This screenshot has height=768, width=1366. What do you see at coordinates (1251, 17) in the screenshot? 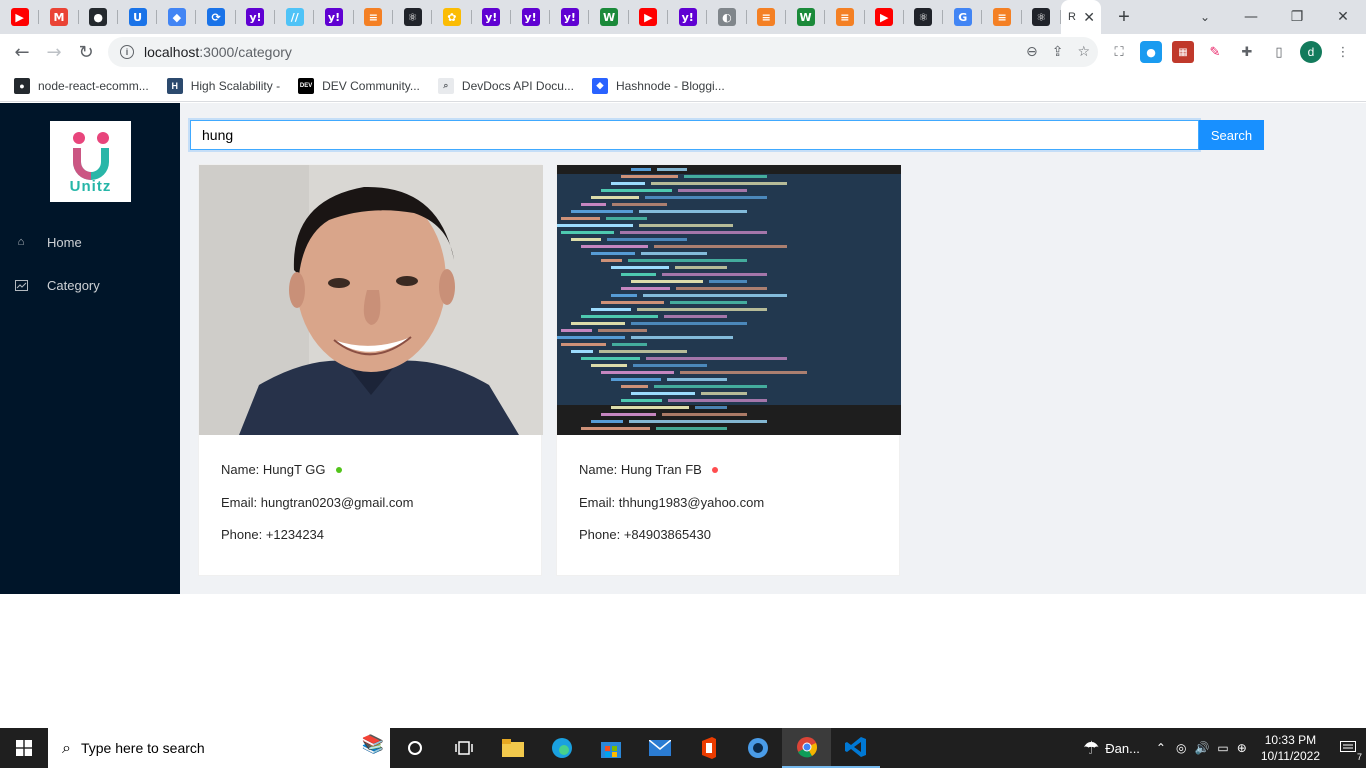
I see `minimize-icon: —` at bounding box center [1251, 17].